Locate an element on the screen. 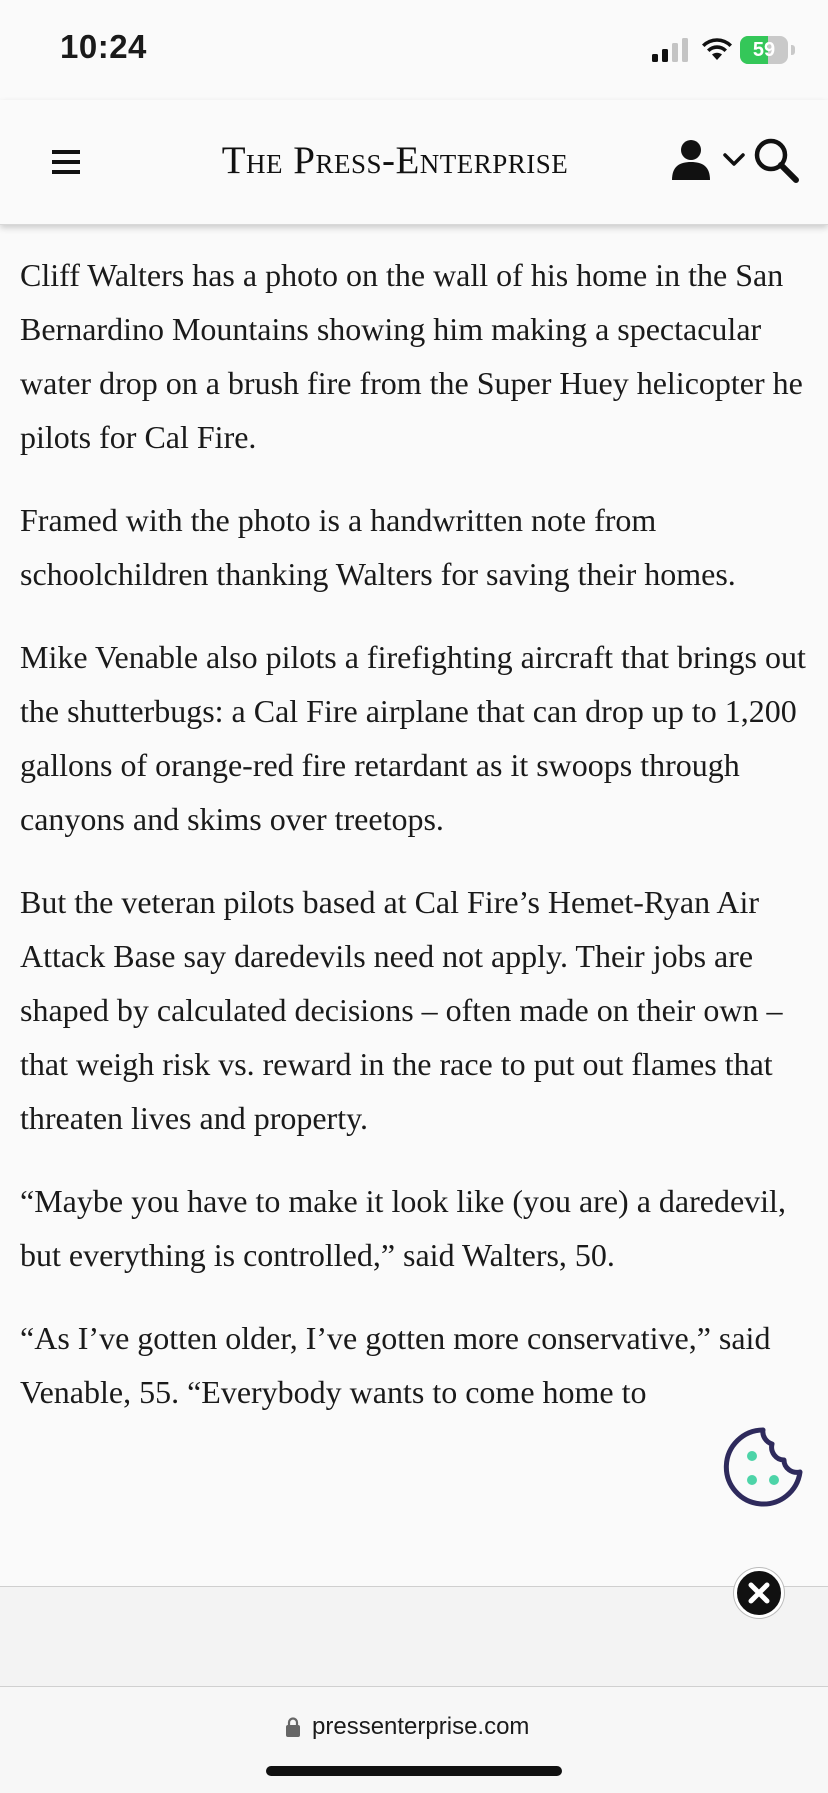 The image size is (828, 1793). cookie-settings-button is located at coordinates (763, 1467).